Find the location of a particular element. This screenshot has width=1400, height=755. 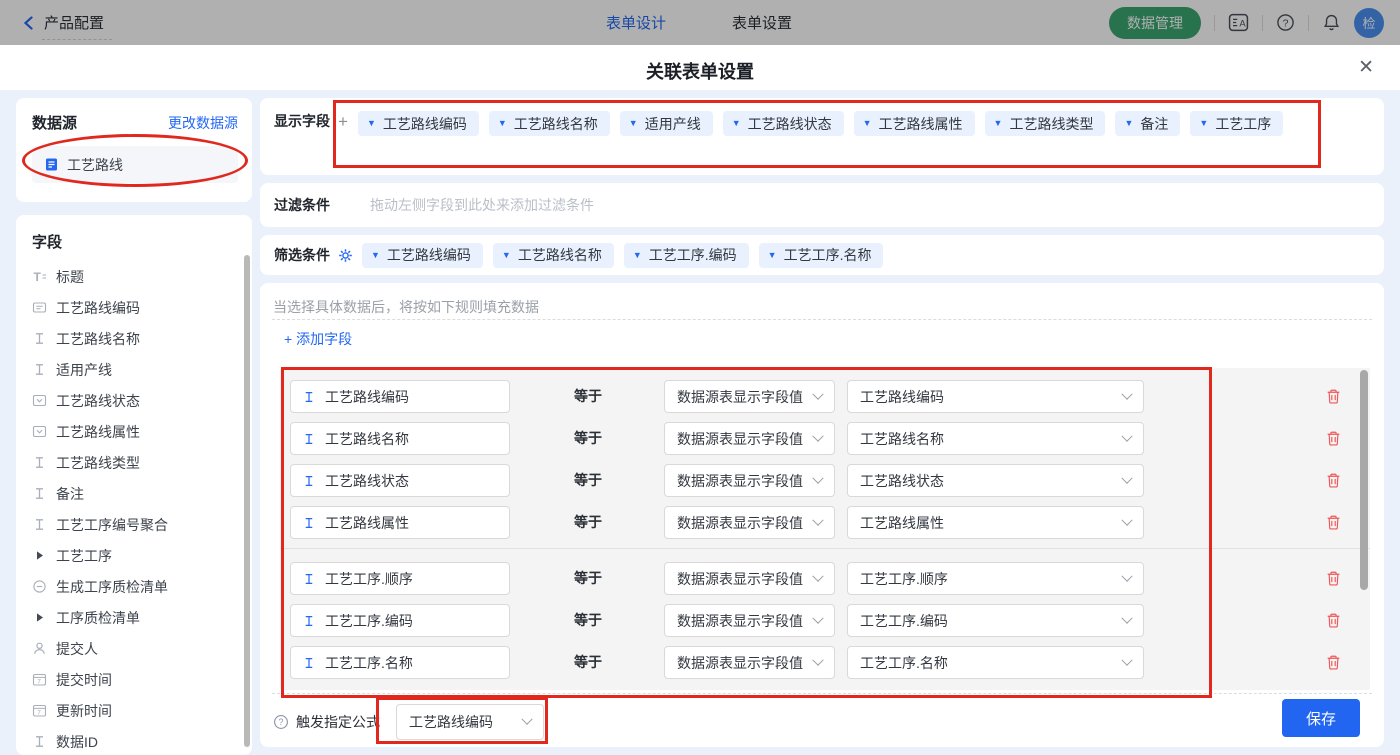

field-tag: 备注 is located at coordinates (1148, 123).